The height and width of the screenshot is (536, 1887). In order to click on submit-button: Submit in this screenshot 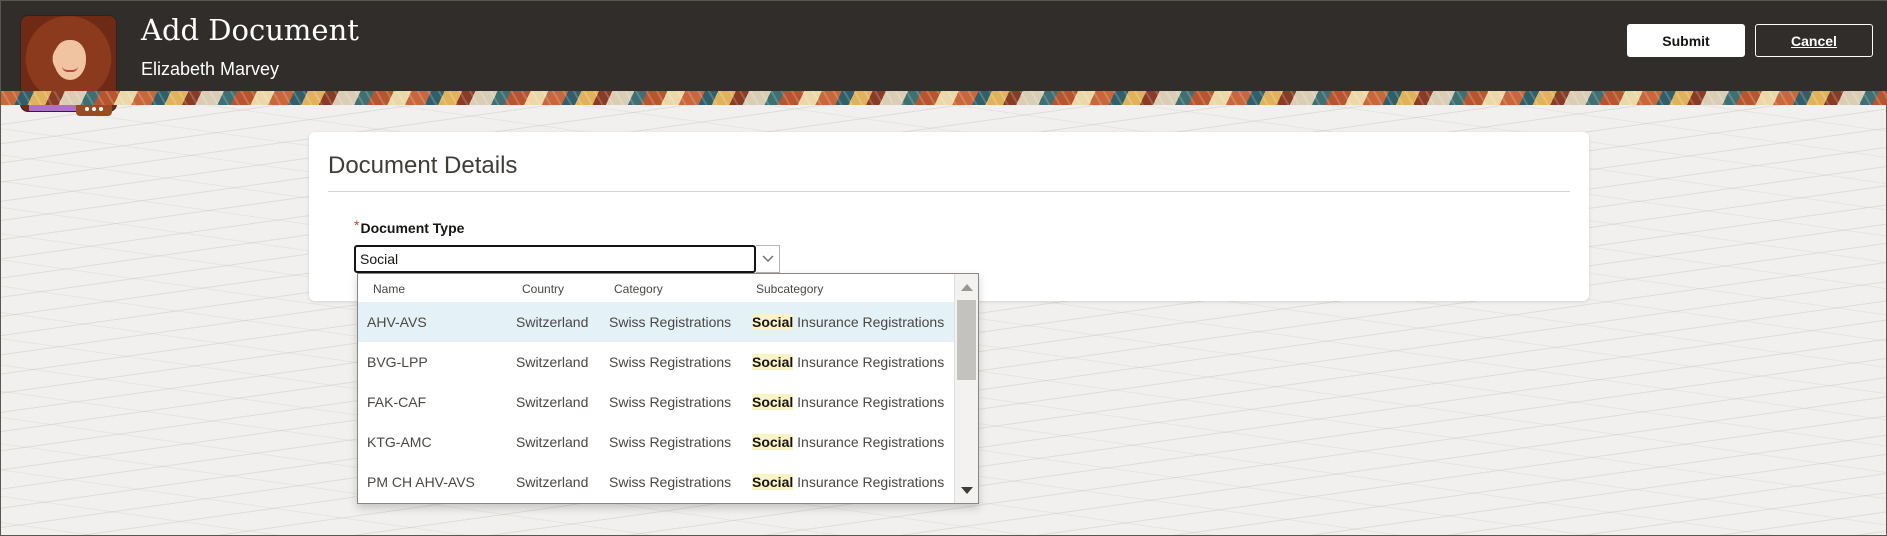, I will do `click(1686, 40)`.